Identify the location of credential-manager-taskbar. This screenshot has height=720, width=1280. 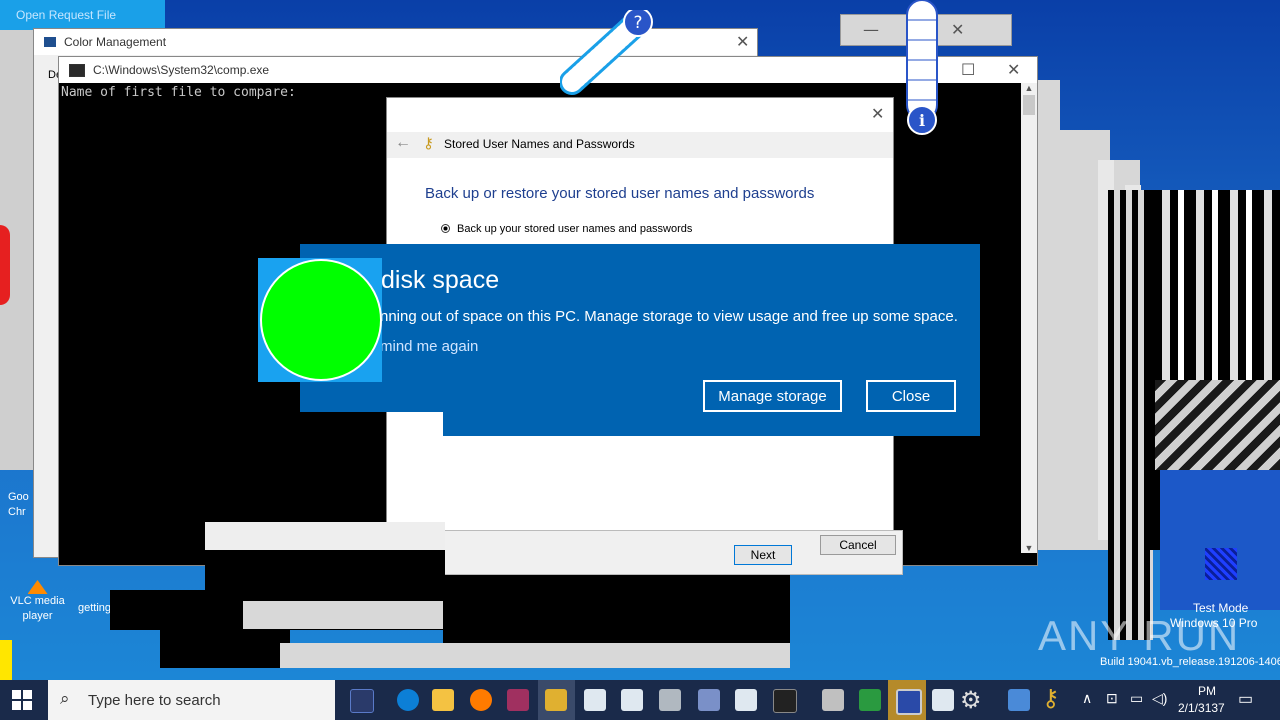
(556, 700).